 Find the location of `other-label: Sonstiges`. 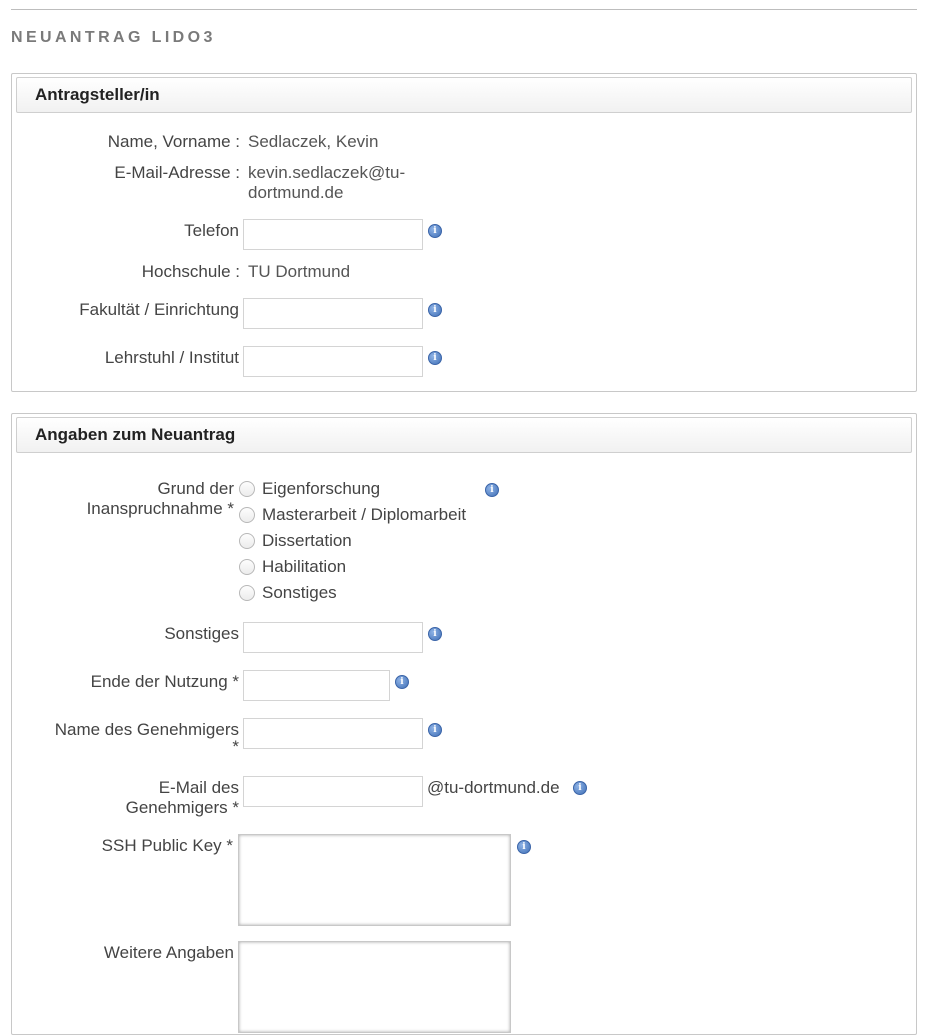

other-label: Sonstiges is located at coordinates (201, 633).